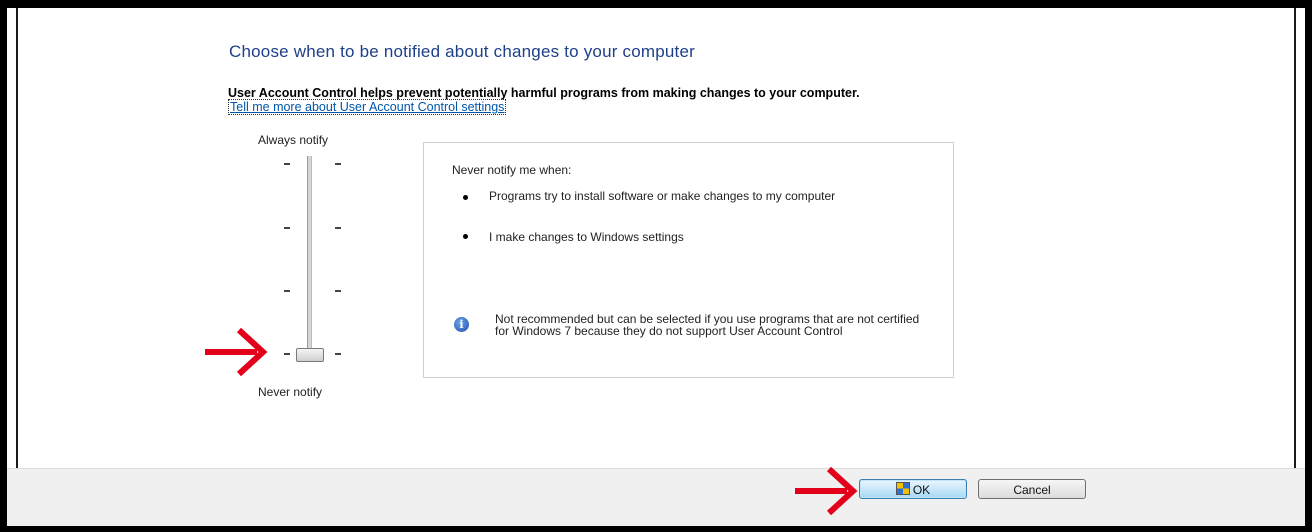  I want to click on slider-bottom-label: Never notify, so click(290, 392).